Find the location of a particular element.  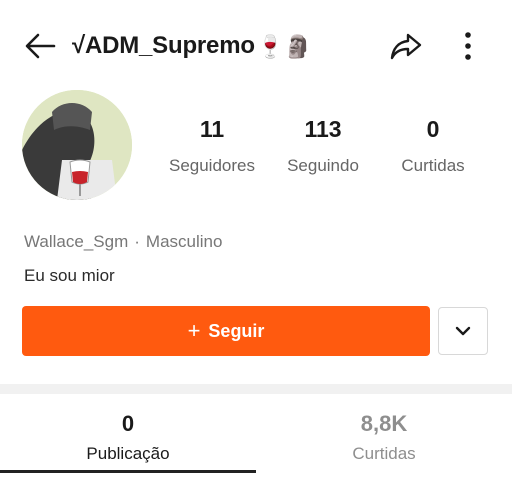

arrow-left-icon is located at coordinates (40, 46).